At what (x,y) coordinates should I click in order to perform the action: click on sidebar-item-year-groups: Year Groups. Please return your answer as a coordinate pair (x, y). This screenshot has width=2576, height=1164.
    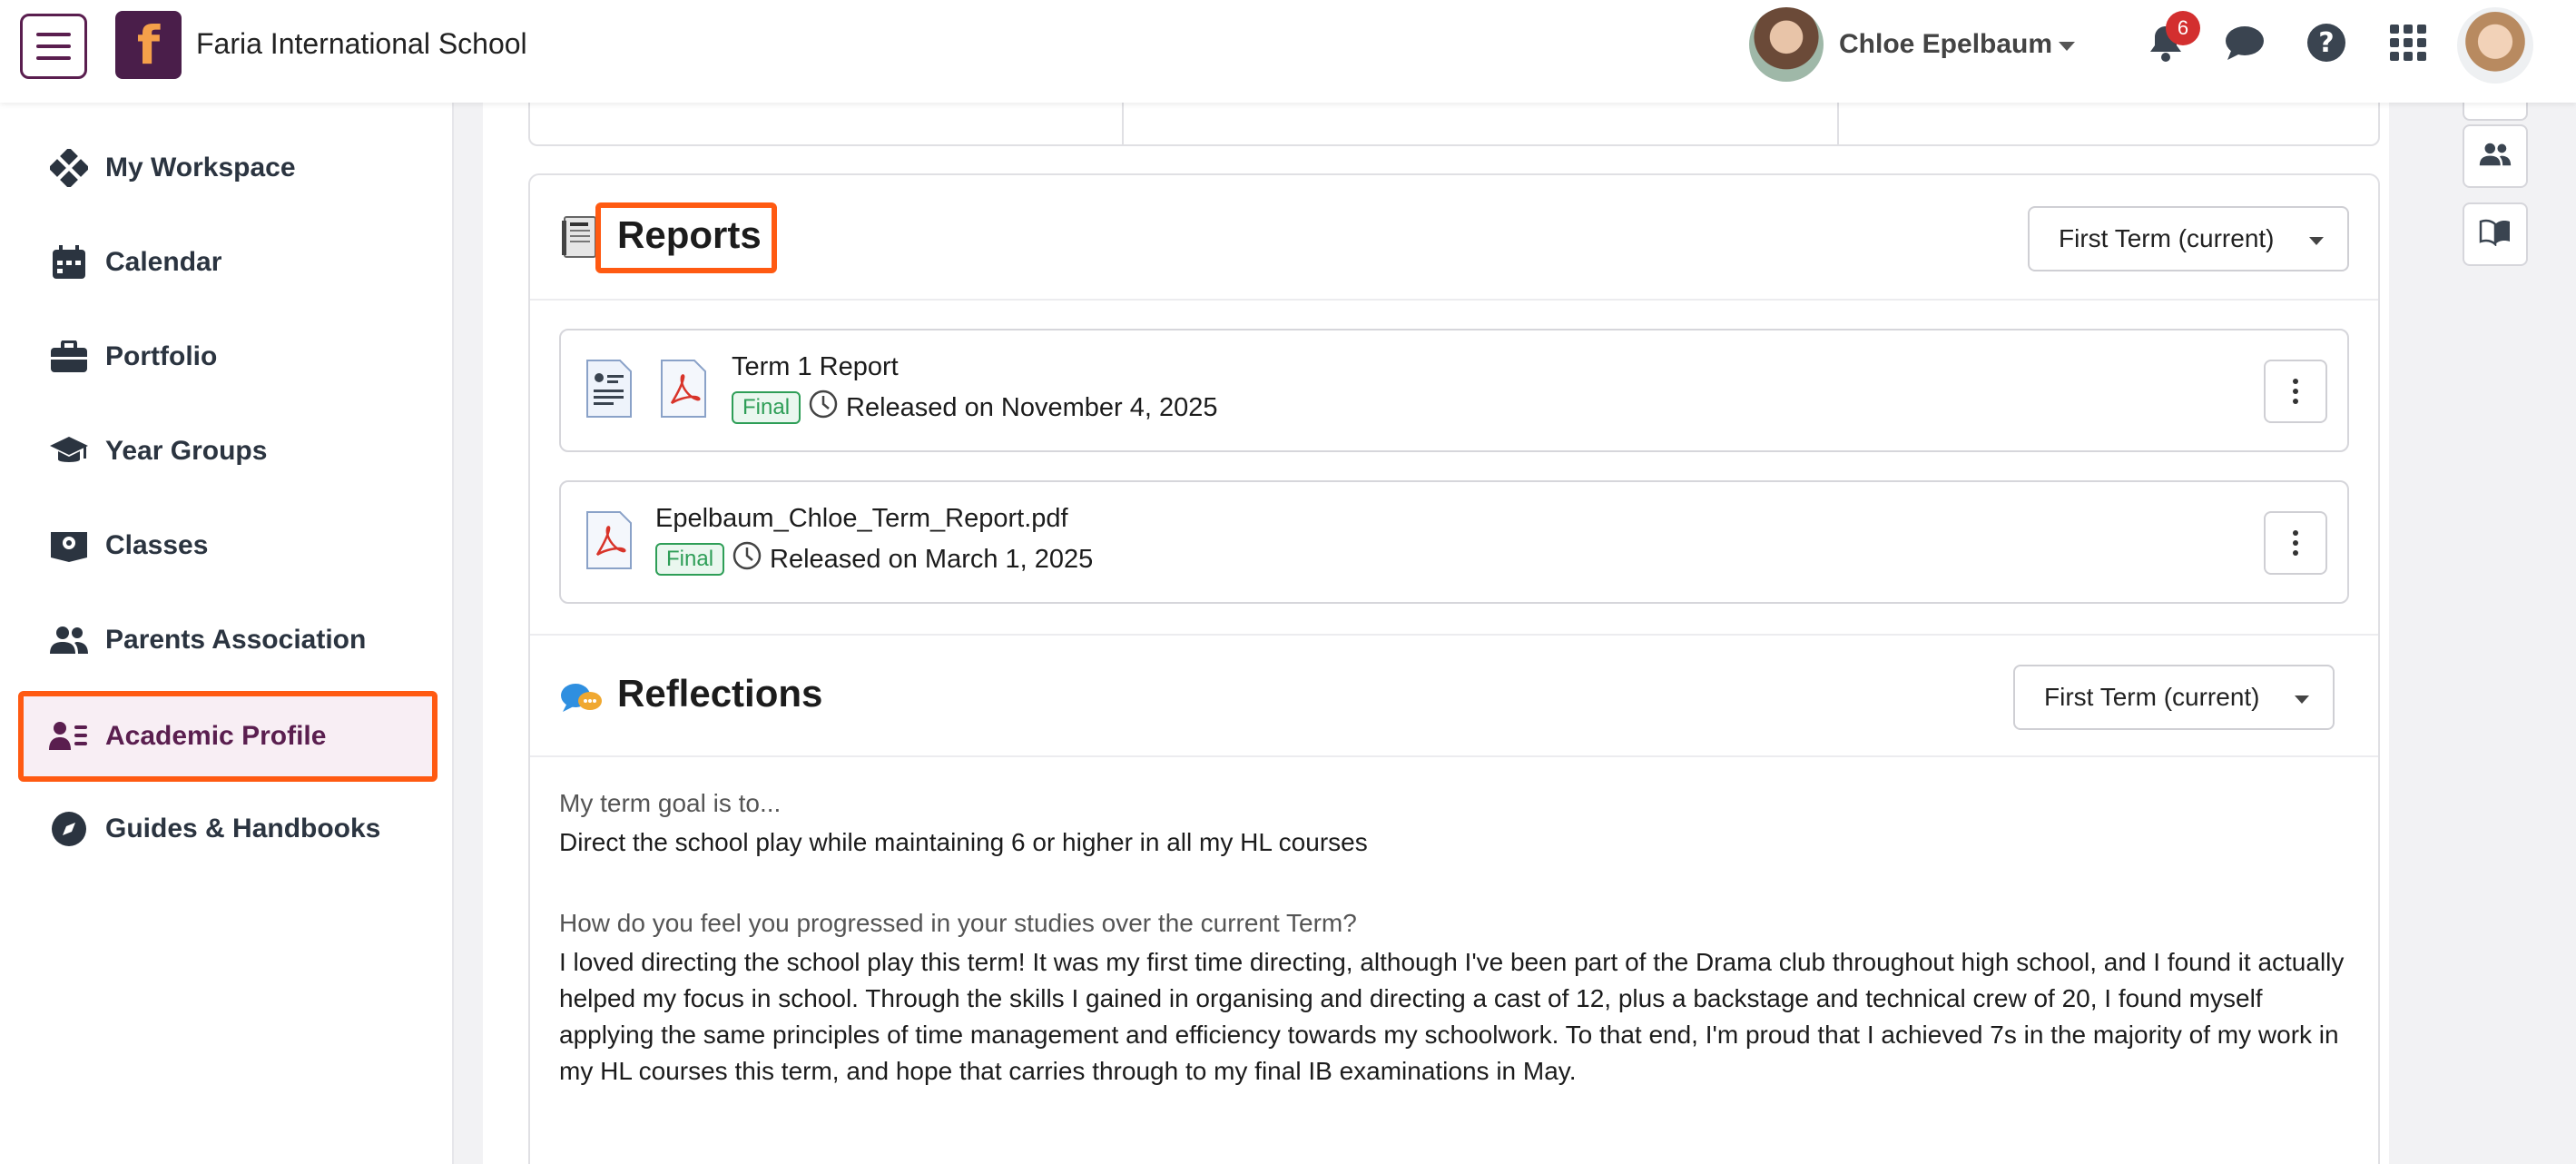
    Looking at the image, I should click on (229, 451).